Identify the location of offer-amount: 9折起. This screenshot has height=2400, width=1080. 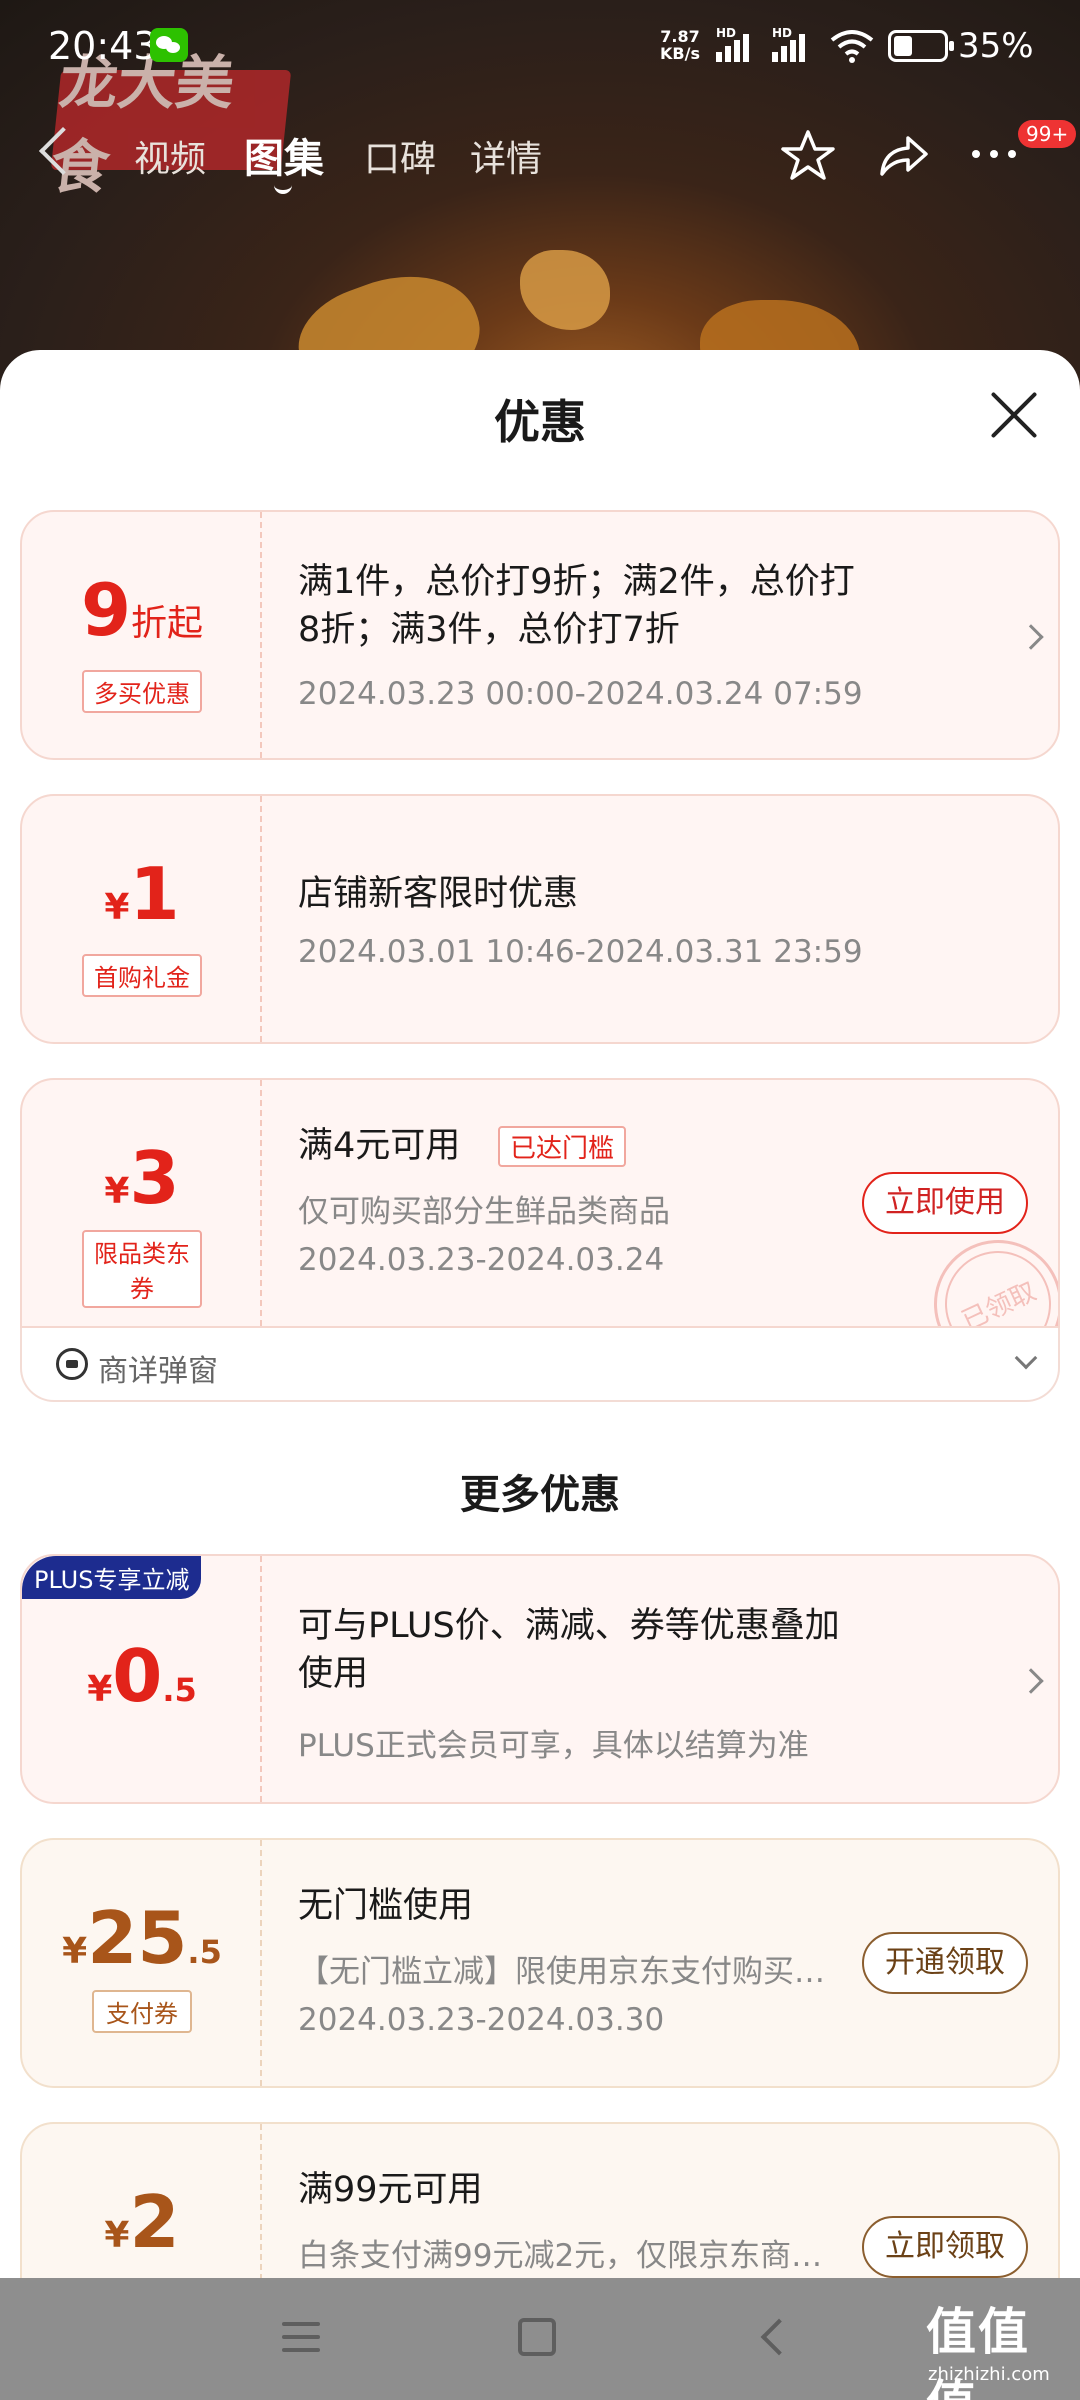
(142, 610).